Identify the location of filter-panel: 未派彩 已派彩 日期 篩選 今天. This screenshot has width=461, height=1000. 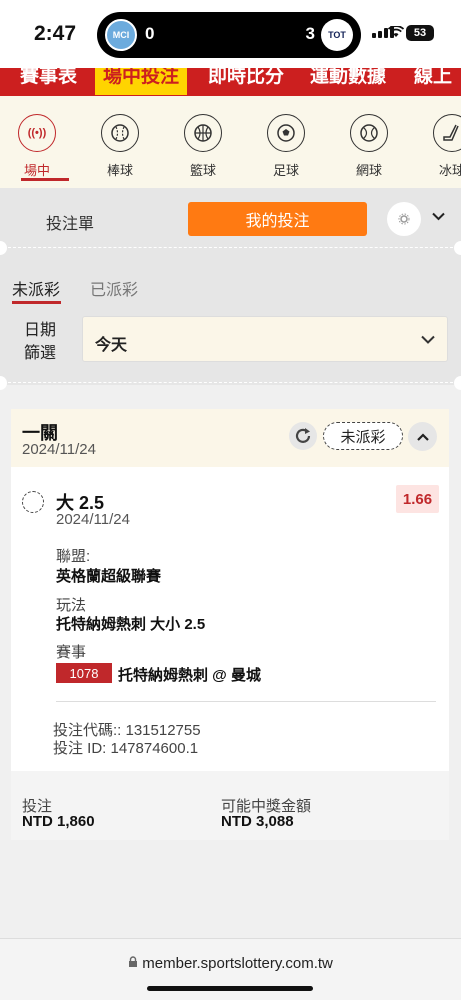
(230, 315).